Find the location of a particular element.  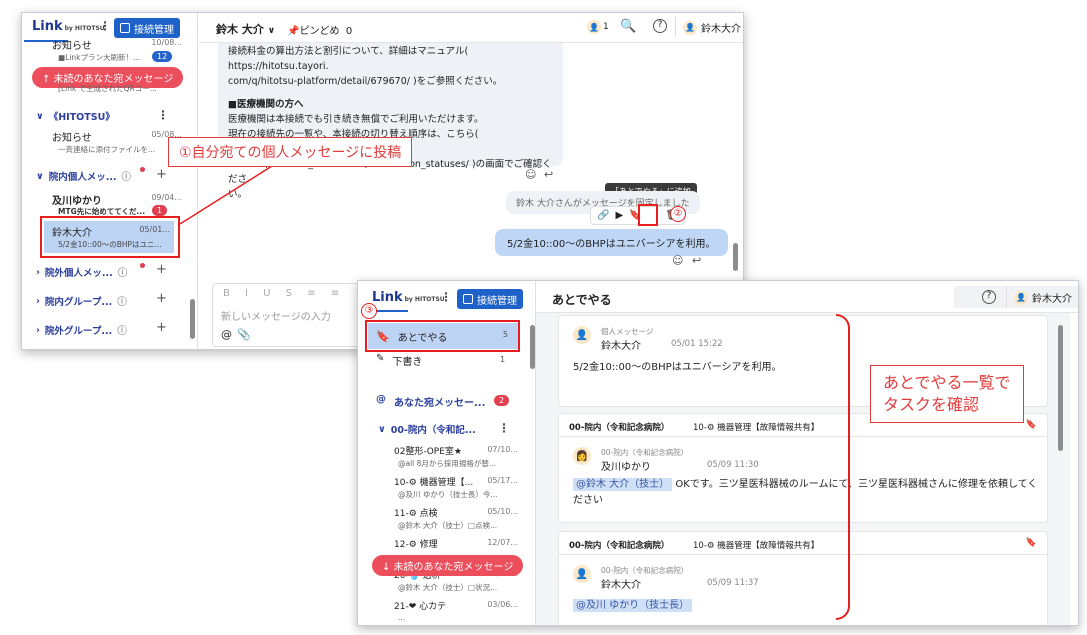

page-title: あとでやる is located at coordinates (582, 300).